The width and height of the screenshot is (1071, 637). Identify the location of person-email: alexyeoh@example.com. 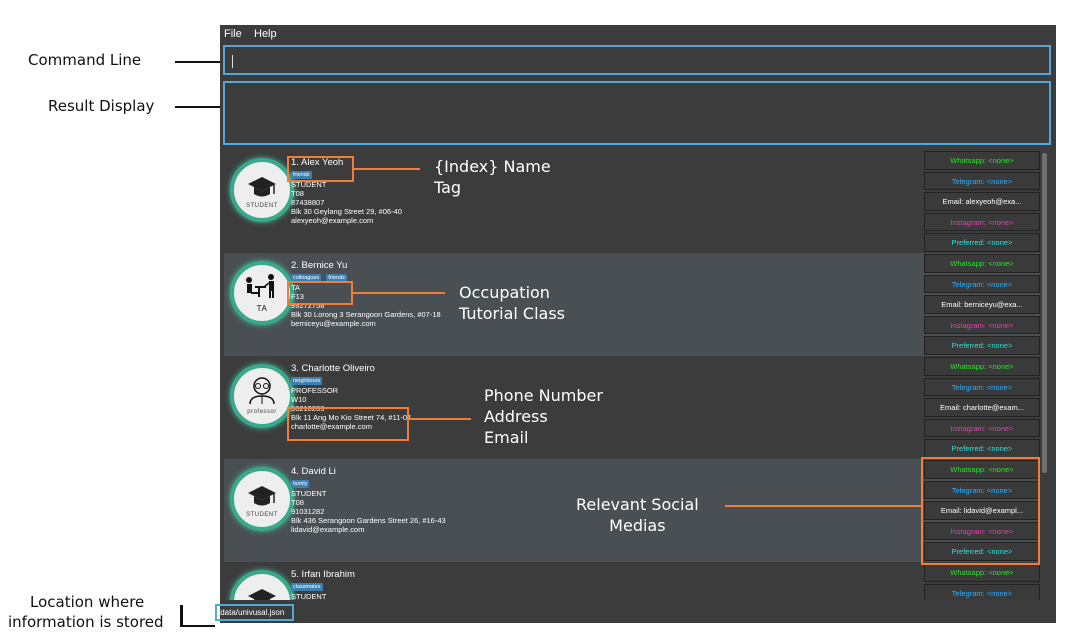
(332, 220).